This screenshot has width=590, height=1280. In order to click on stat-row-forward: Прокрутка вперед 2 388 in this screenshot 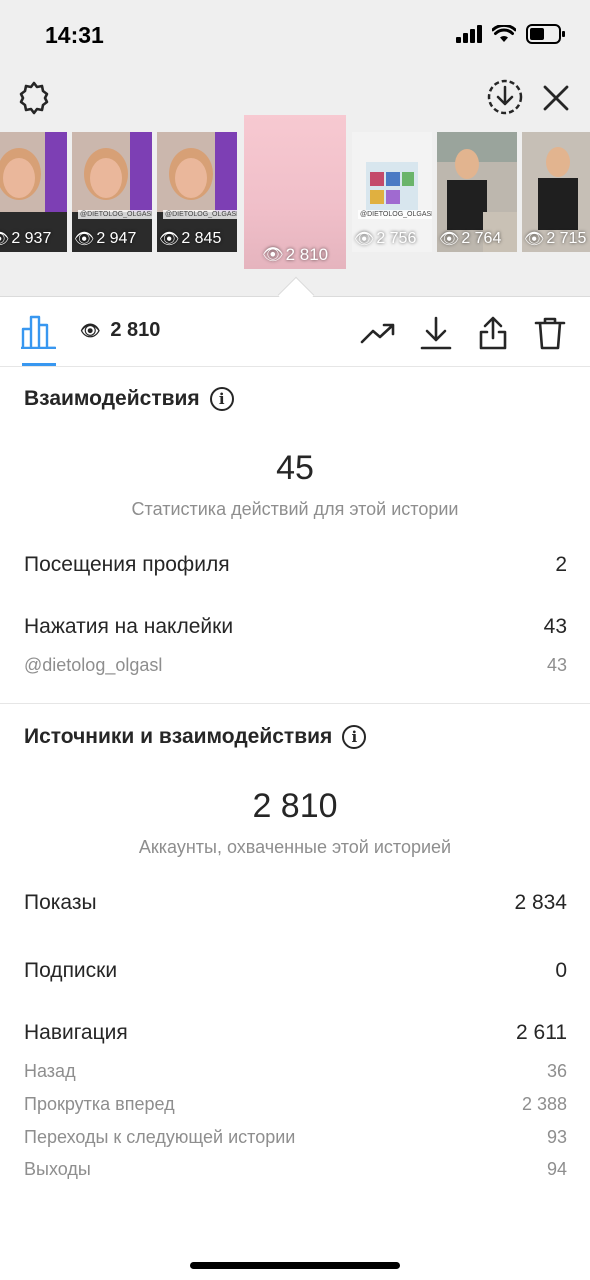, I will do `click(295, 1104)`.